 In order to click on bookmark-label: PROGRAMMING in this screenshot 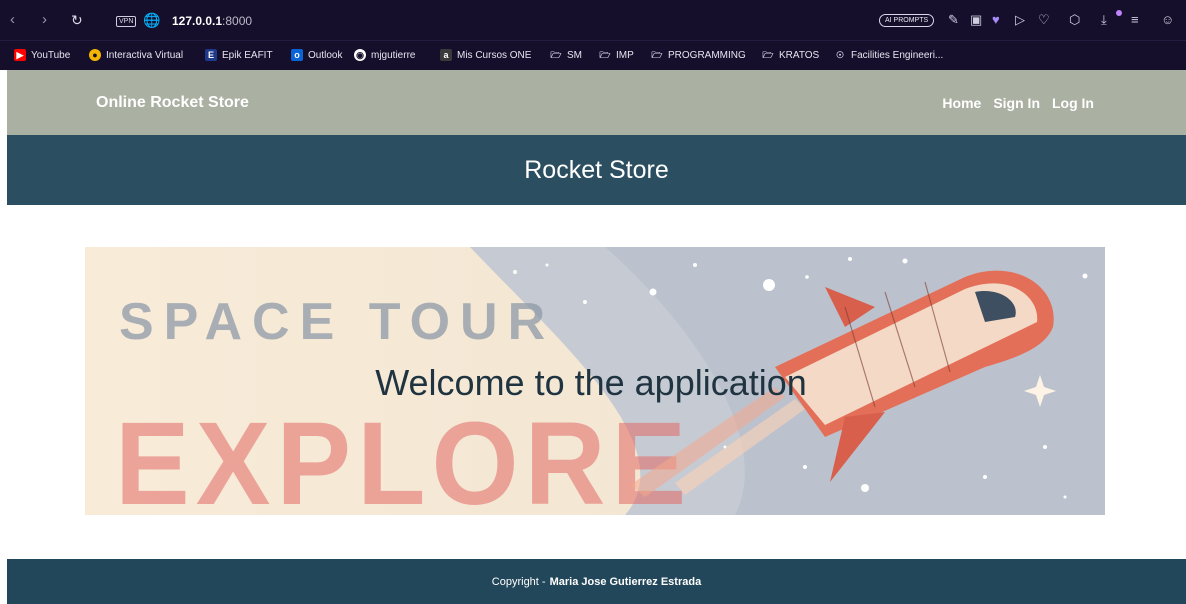, I will do `click(707, 55)`.